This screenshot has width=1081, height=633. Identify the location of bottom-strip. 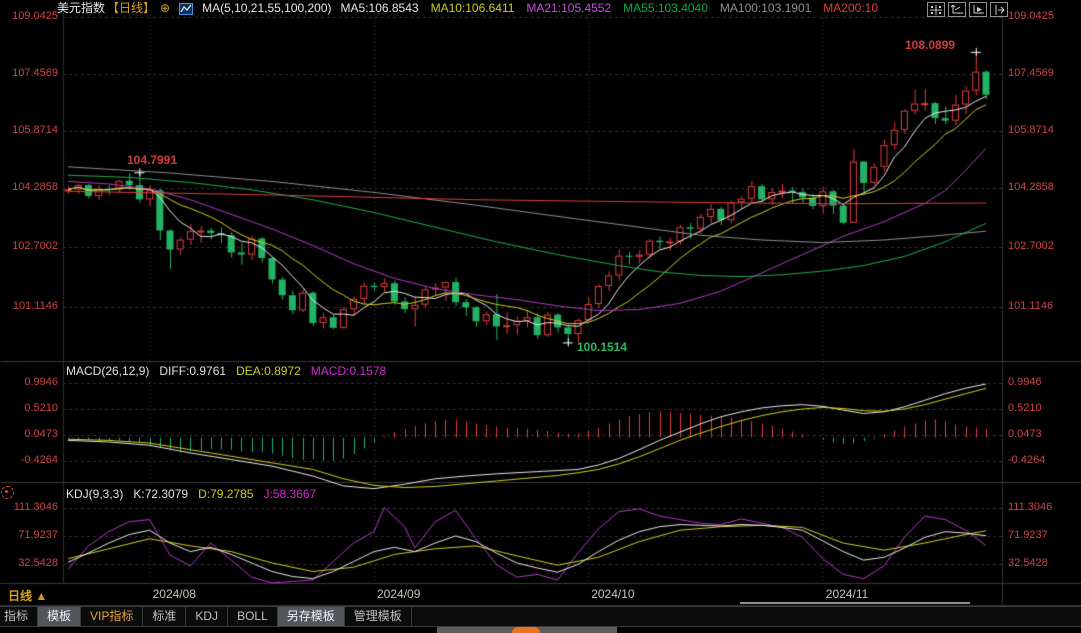
(540, 630).